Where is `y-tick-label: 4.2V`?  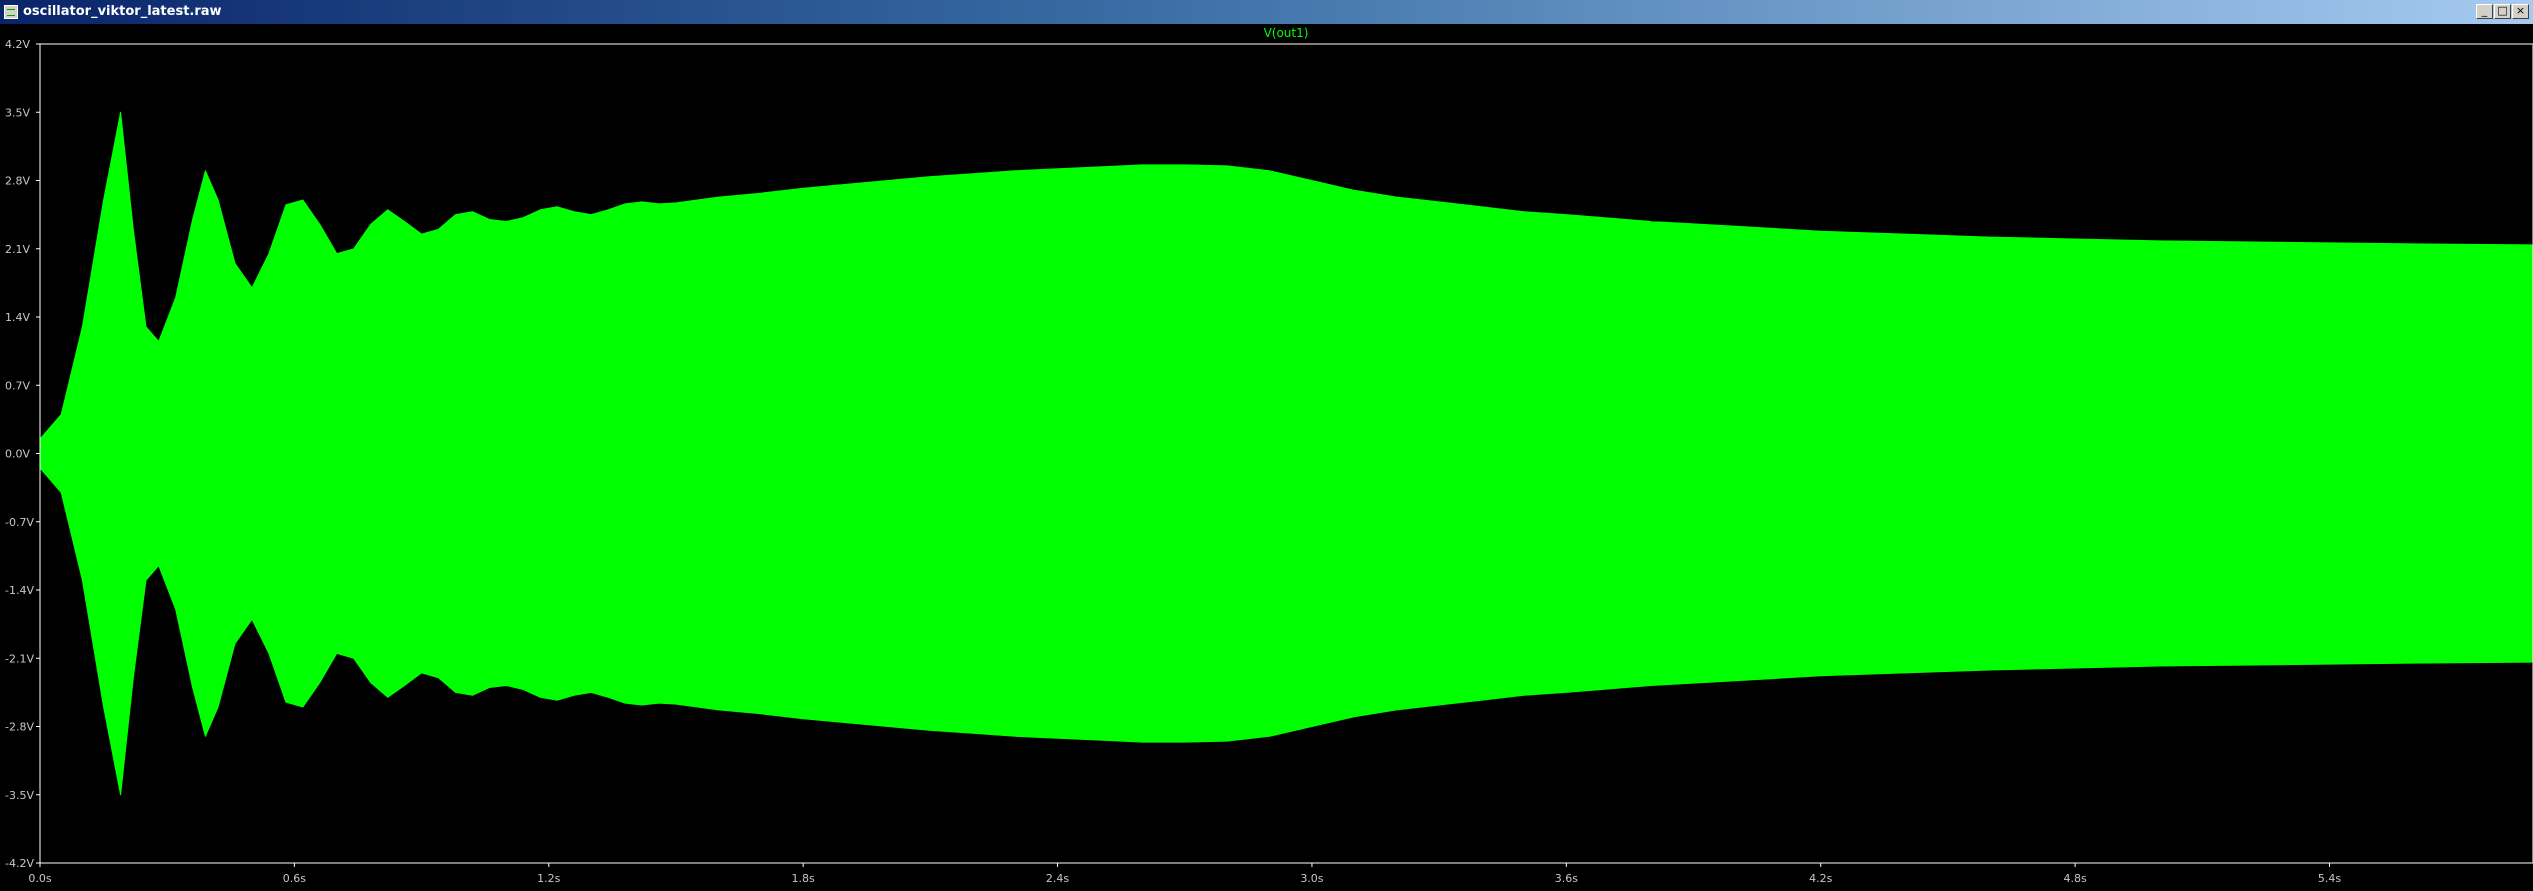
y-tick-label: 4.2V is located at coordinates (17, 44).